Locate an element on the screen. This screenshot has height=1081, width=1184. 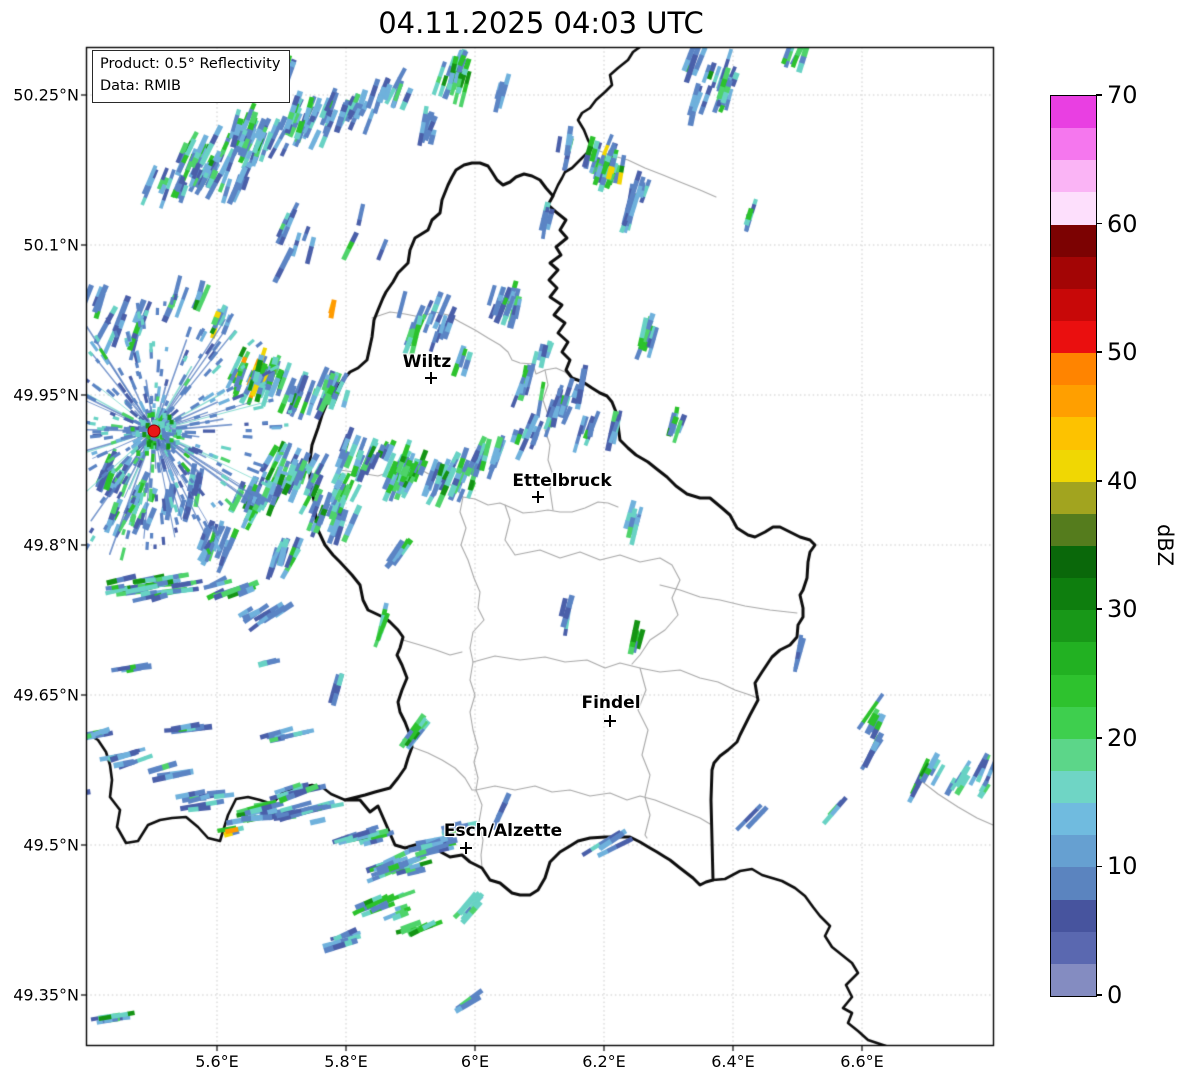
colorbar-tick-label: 40 is located at coordinates (1122, 480).